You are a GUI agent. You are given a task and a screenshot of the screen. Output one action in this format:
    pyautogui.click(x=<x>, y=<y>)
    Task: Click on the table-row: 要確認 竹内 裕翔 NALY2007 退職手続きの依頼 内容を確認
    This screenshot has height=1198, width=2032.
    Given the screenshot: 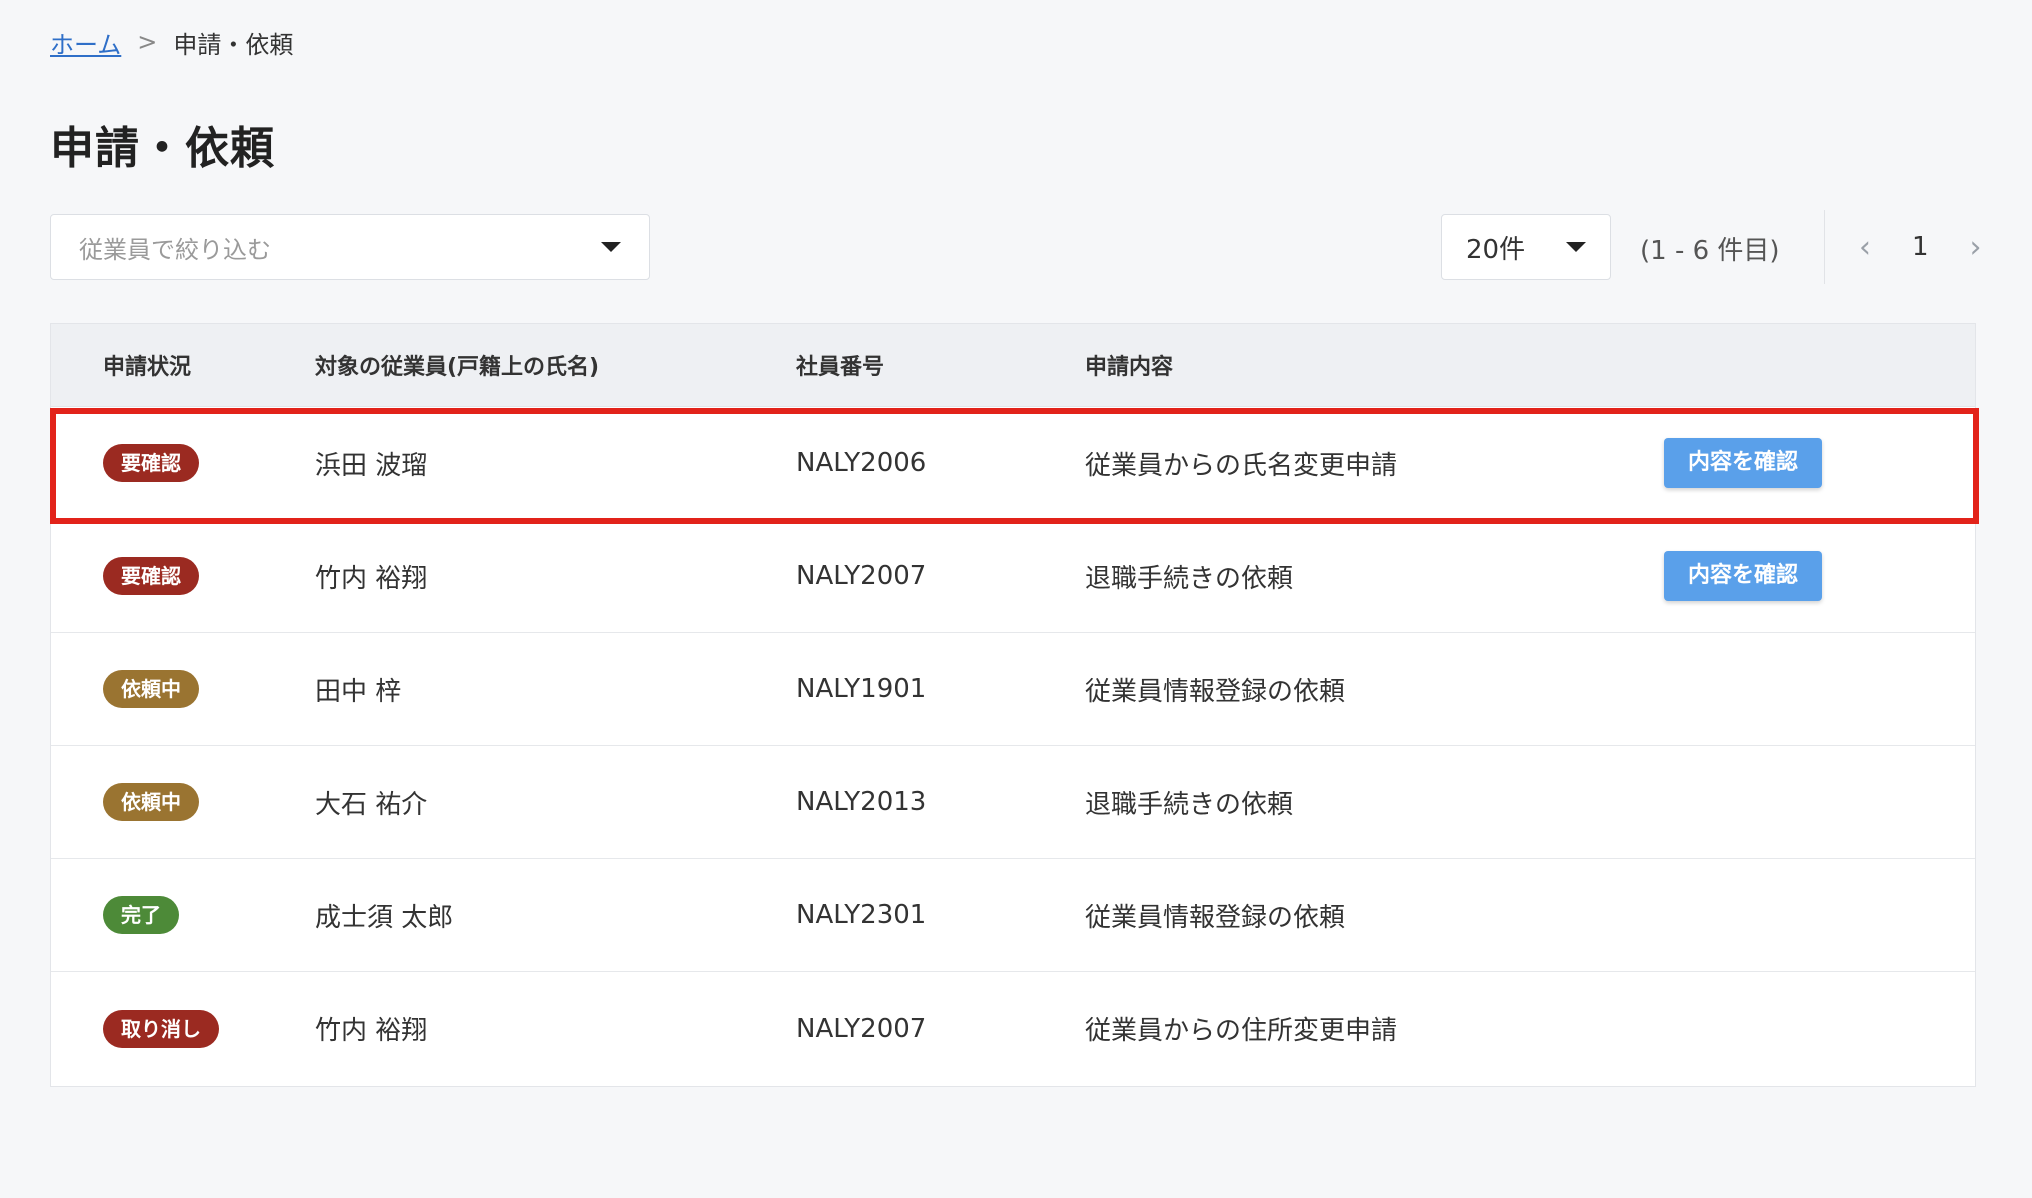 What is the action you would take?
    pyautogui.click(x=1013, y=576)
    